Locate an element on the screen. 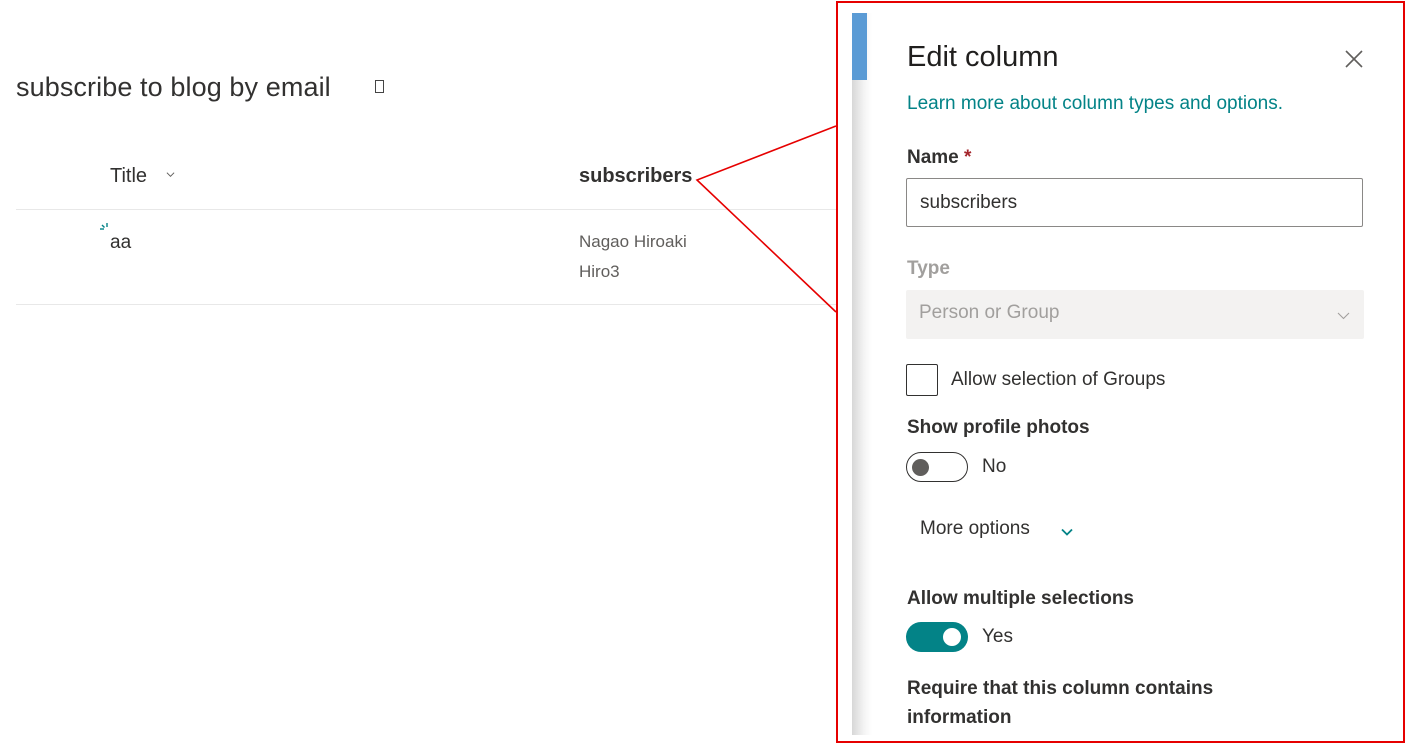 The image size is (1406, 745). type-label: Type is located at coordinates (928, 268).